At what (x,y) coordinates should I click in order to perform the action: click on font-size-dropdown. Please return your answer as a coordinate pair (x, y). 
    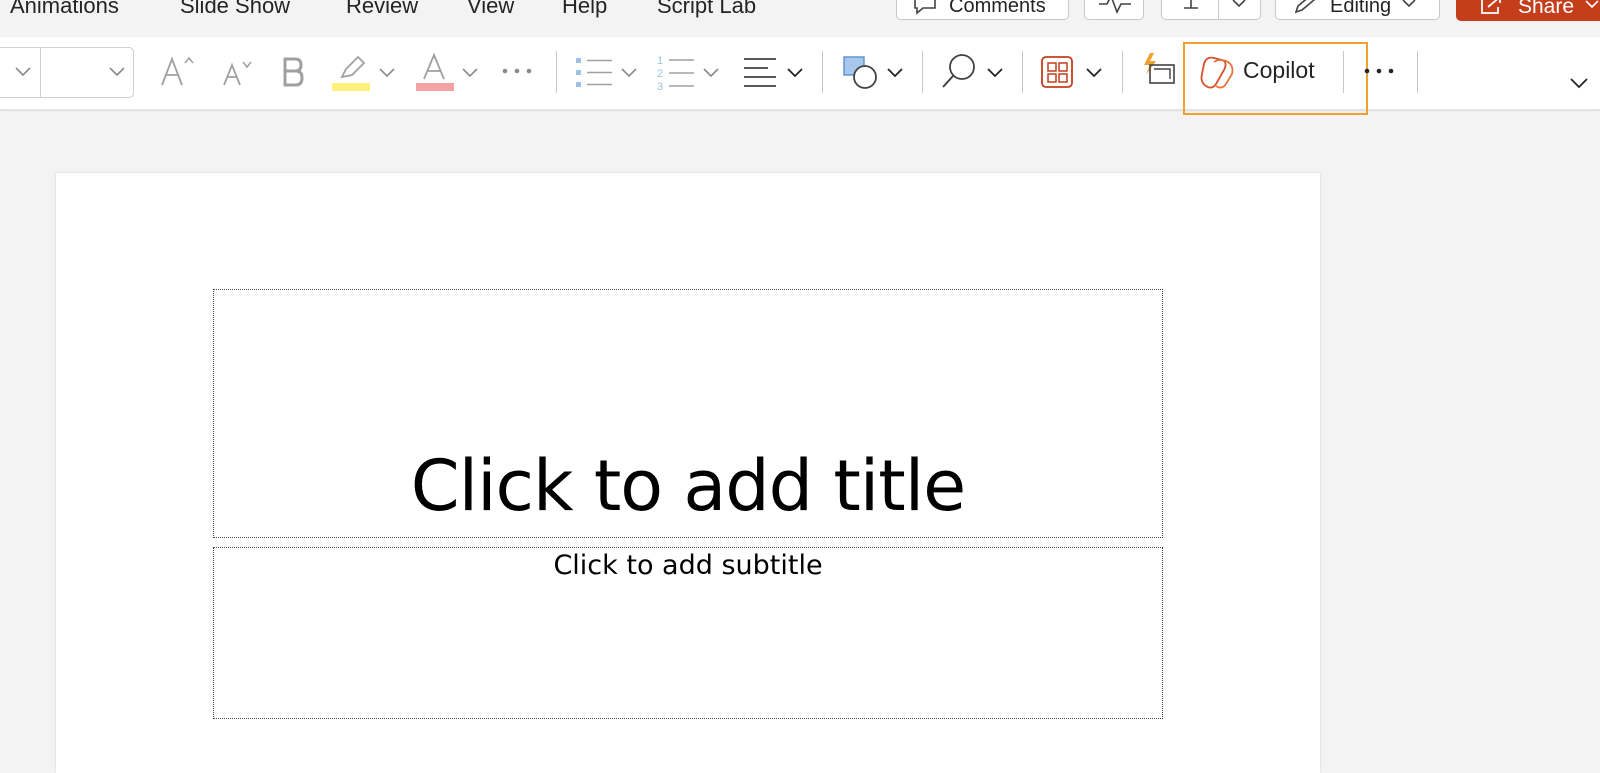
    Looking at the image, I should click on (87, 72).